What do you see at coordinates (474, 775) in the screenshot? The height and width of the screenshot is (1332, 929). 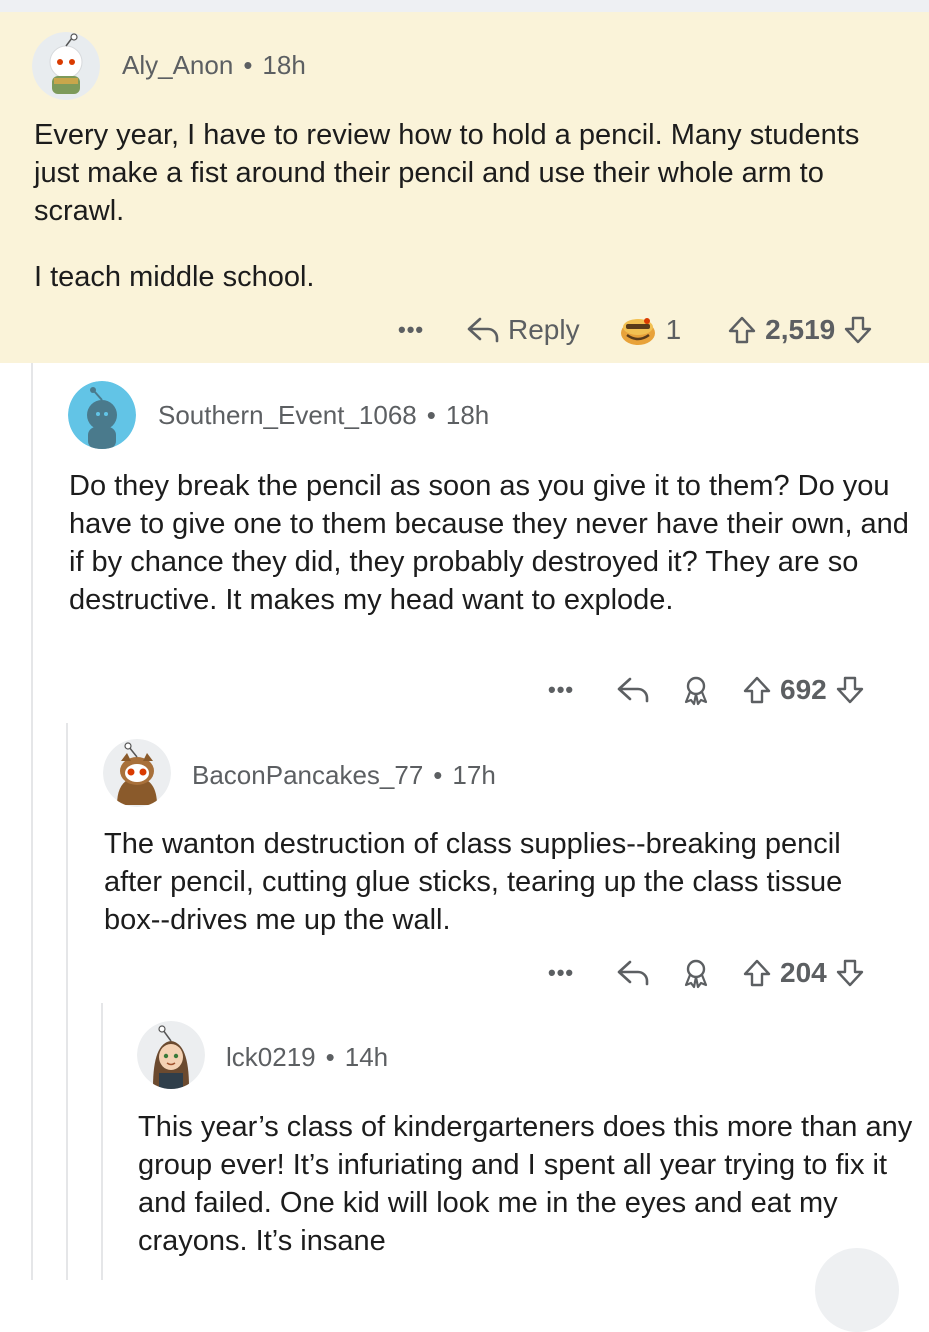 I see `comment-age: 17h` at bounding box center [474, 775].